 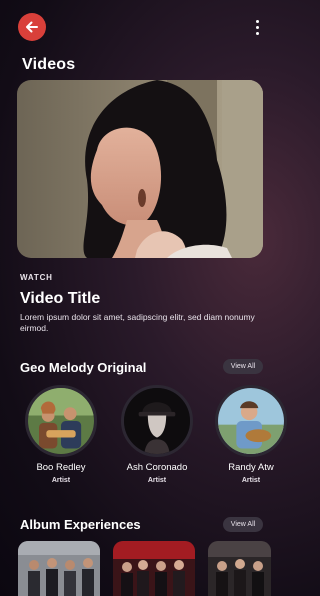 I want to click on artist-card: Ash Coronado Artist, so click(x=157, y=434).